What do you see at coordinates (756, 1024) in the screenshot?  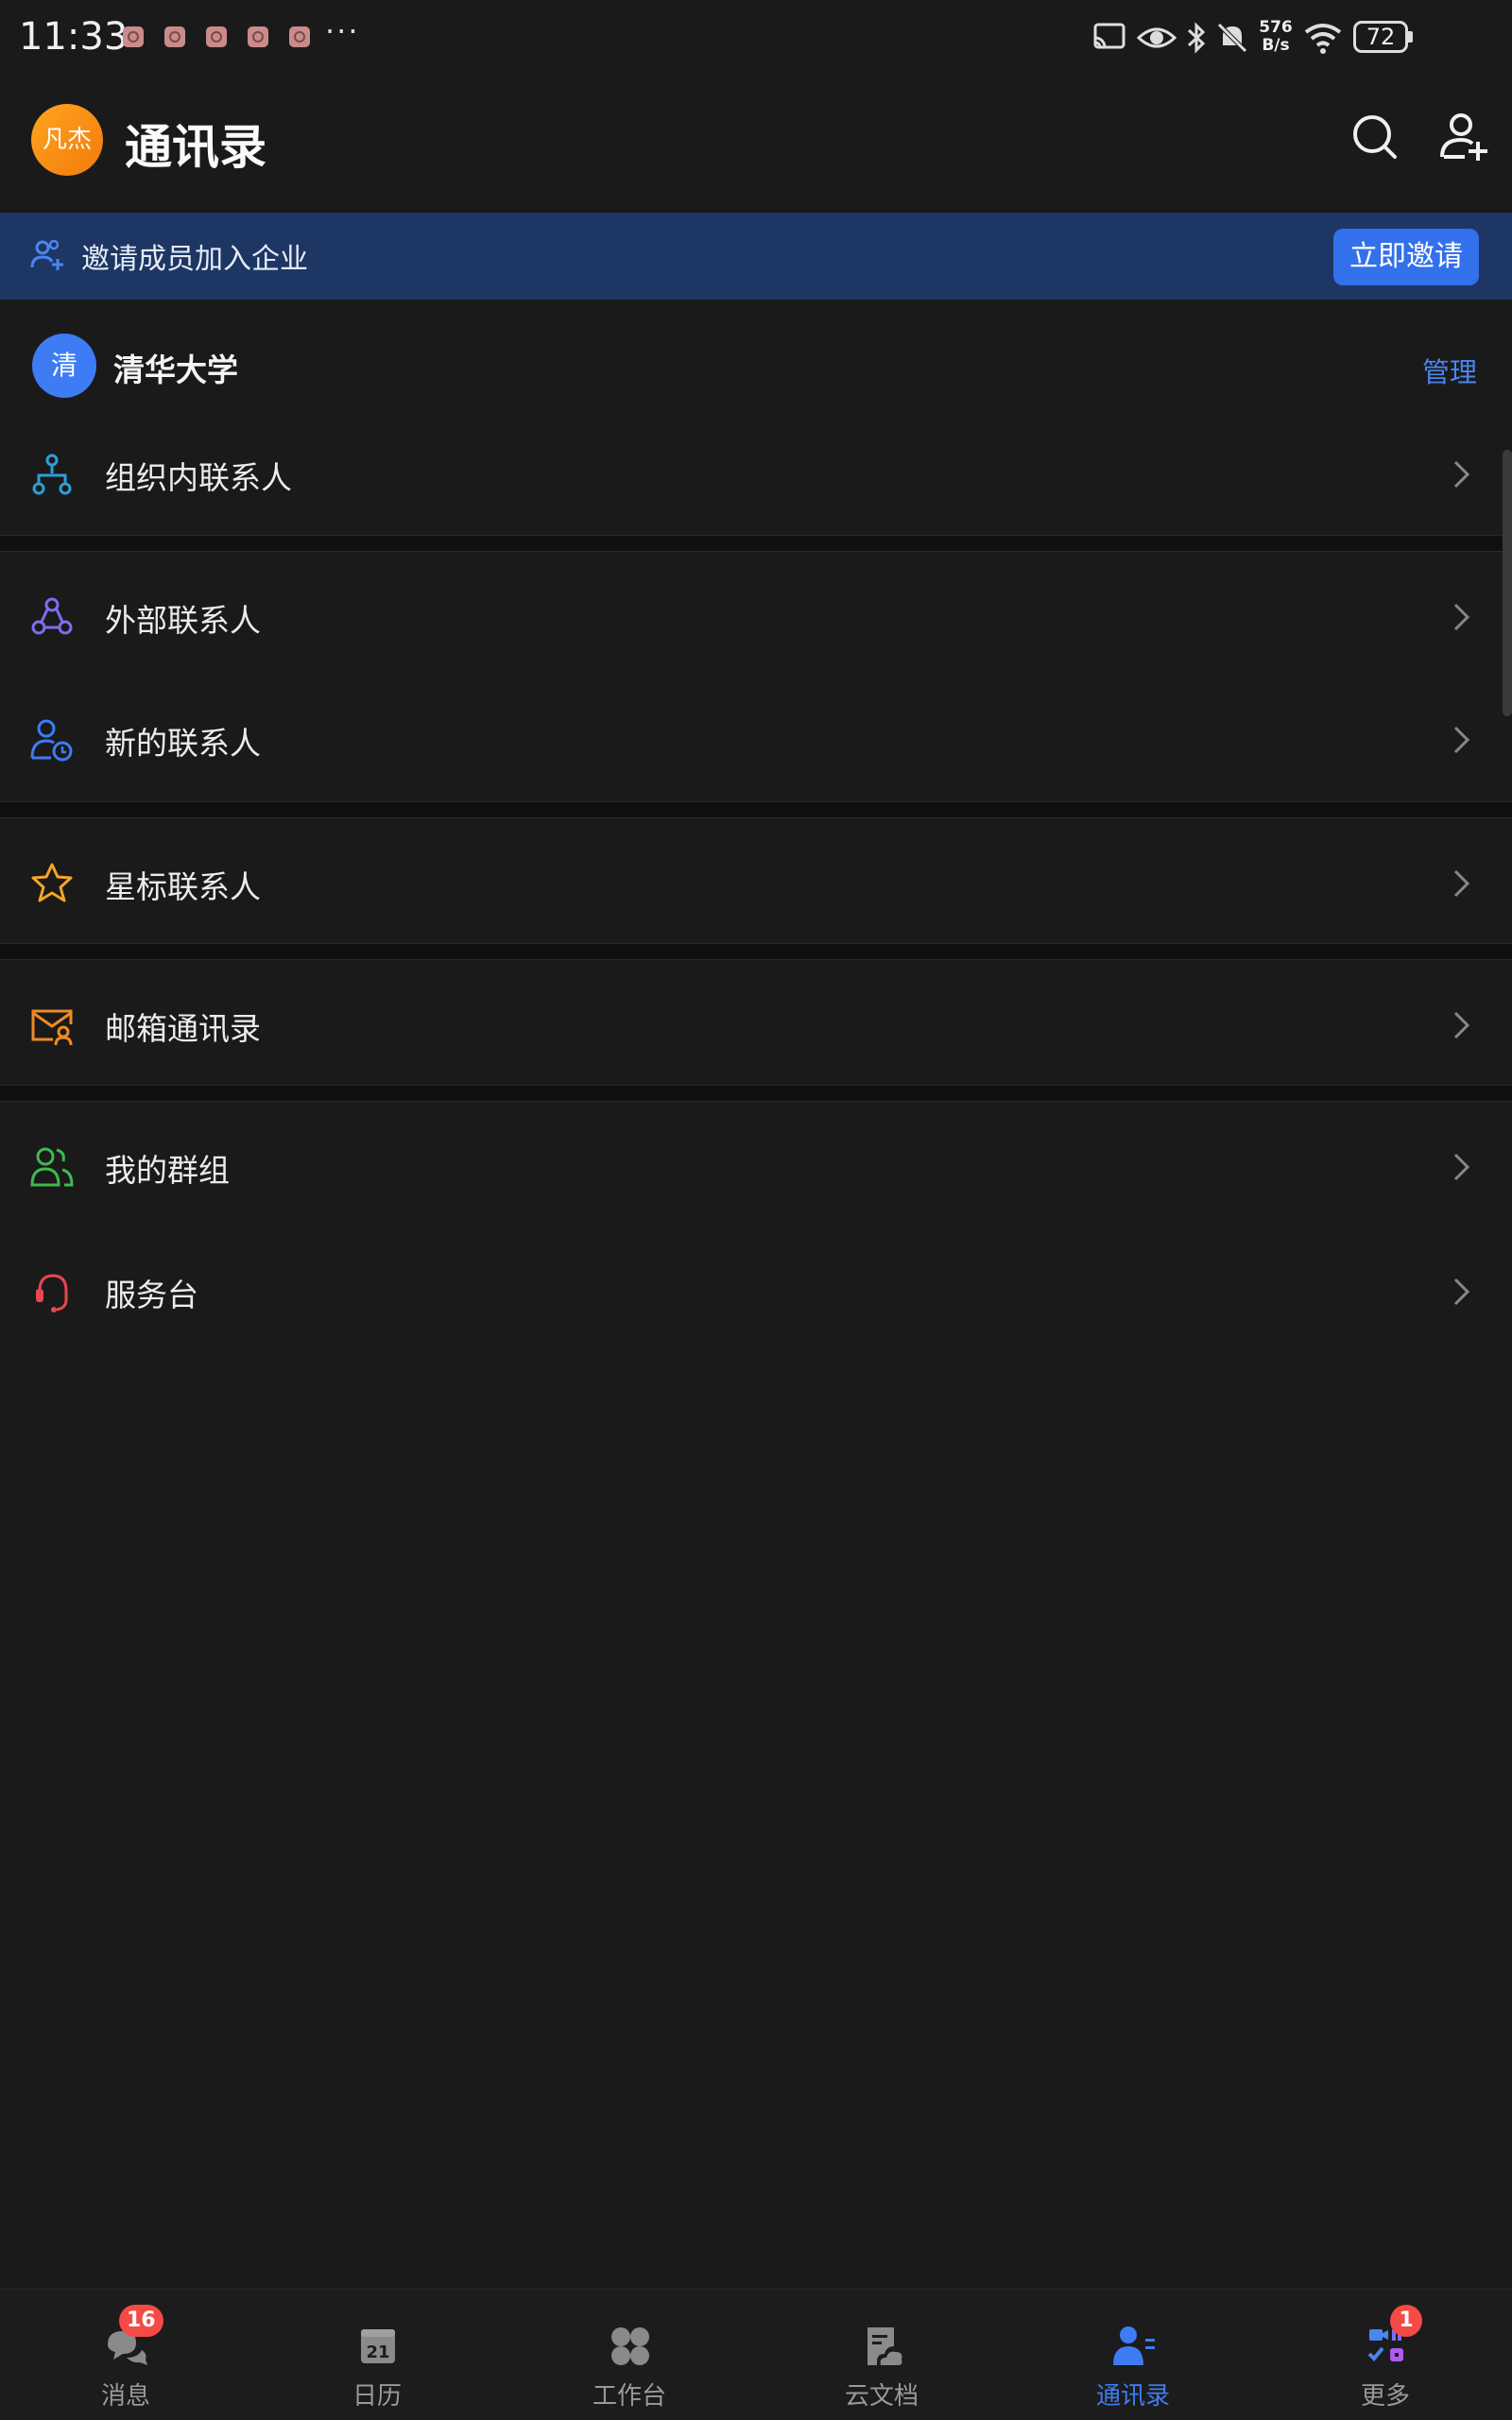 I see `list-item-mail-contacts: 邮箱通讯录` at bounding box center [756, 1024].